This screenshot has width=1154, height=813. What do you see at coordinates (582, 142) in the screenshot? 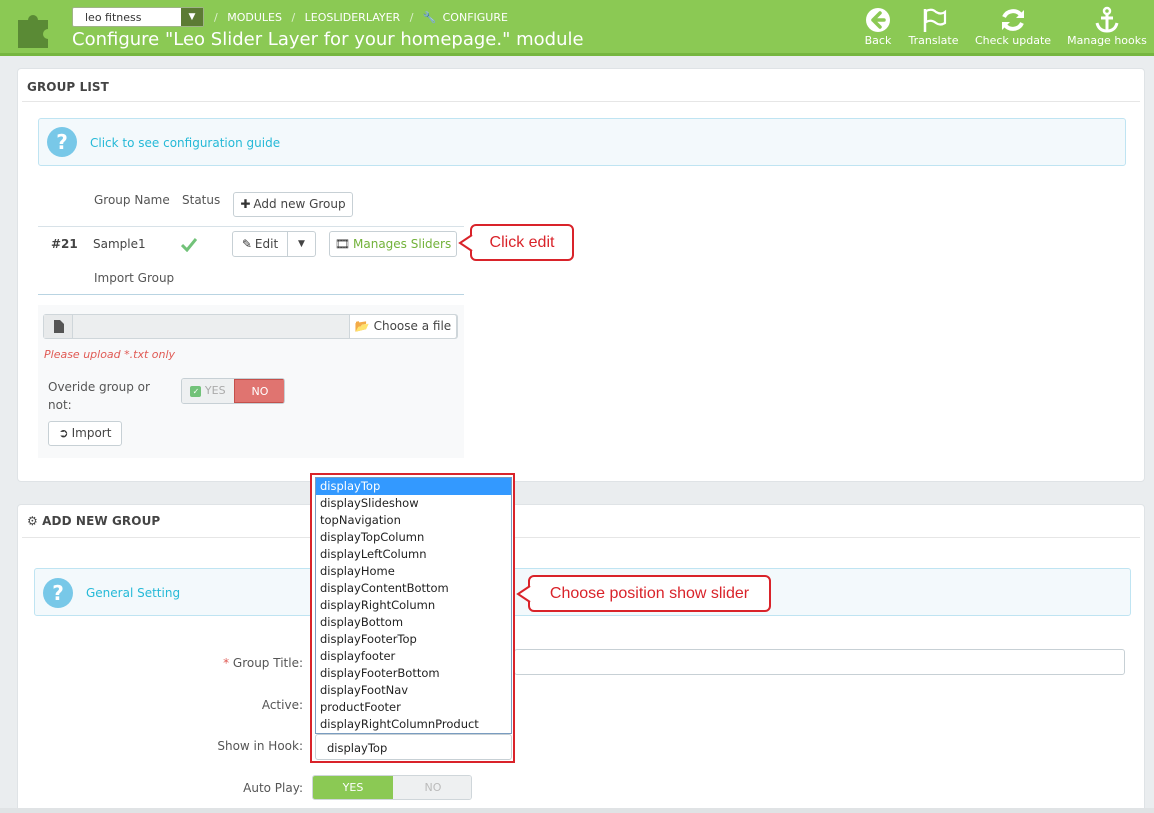
I see `guide-box: ? Click to see configuration guide` at bounding box center [582, 142].